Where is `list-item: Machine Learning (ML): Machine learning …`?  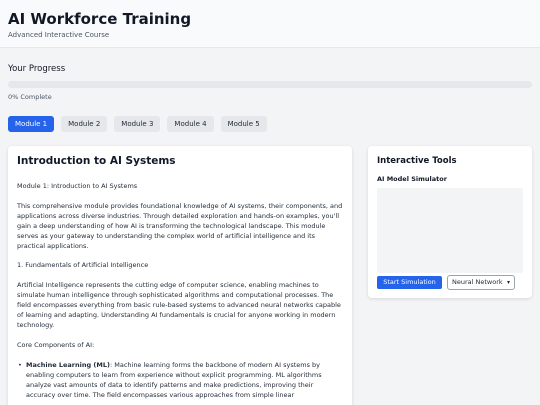 list-item: Machine Learning (ML): Machine learning … is located at coordinates (180, 381).